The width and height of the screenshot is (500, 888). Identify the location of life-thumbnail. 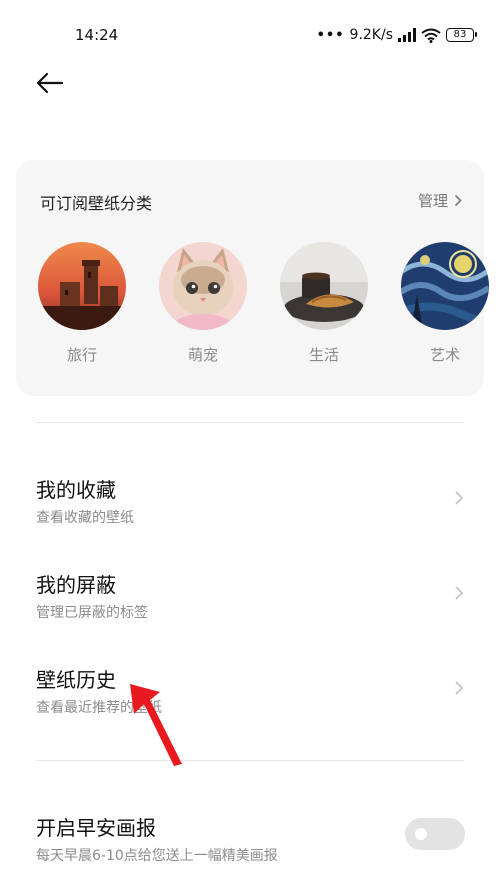
(324, 286).